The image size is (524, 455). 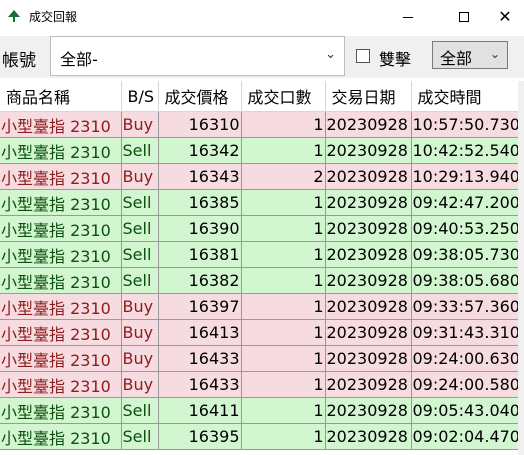 I want to click on cell-price: 16381, so click(x=200, y=254).